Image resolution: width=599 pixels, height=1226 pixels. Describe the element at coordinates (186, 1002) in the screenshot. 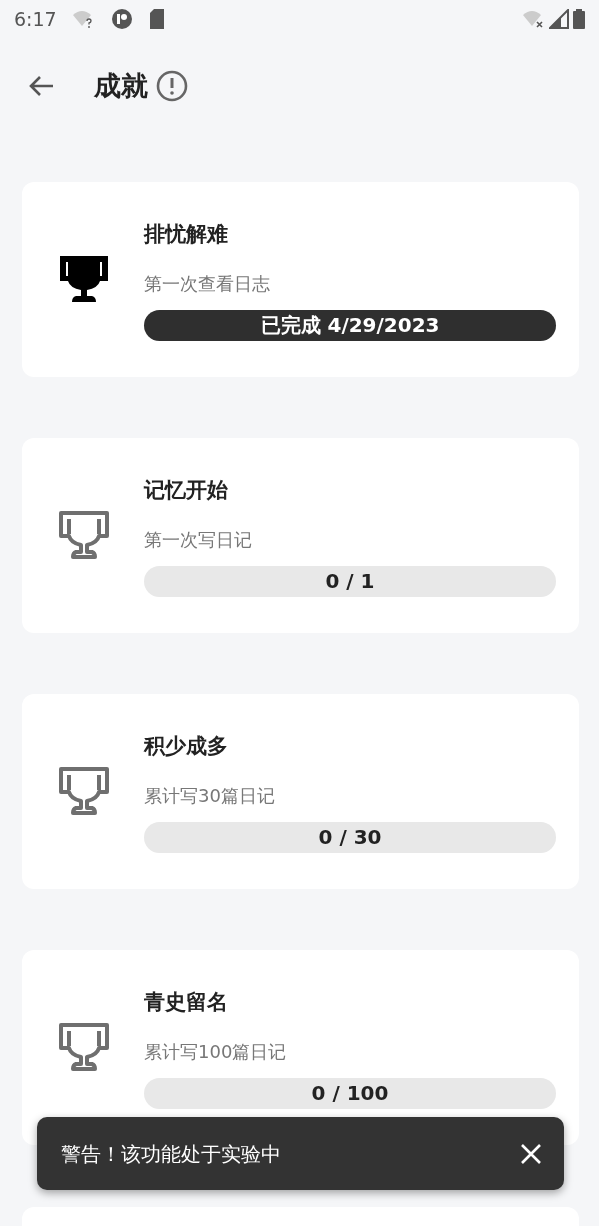

I see `achievement-title: 青史留名` at that location.